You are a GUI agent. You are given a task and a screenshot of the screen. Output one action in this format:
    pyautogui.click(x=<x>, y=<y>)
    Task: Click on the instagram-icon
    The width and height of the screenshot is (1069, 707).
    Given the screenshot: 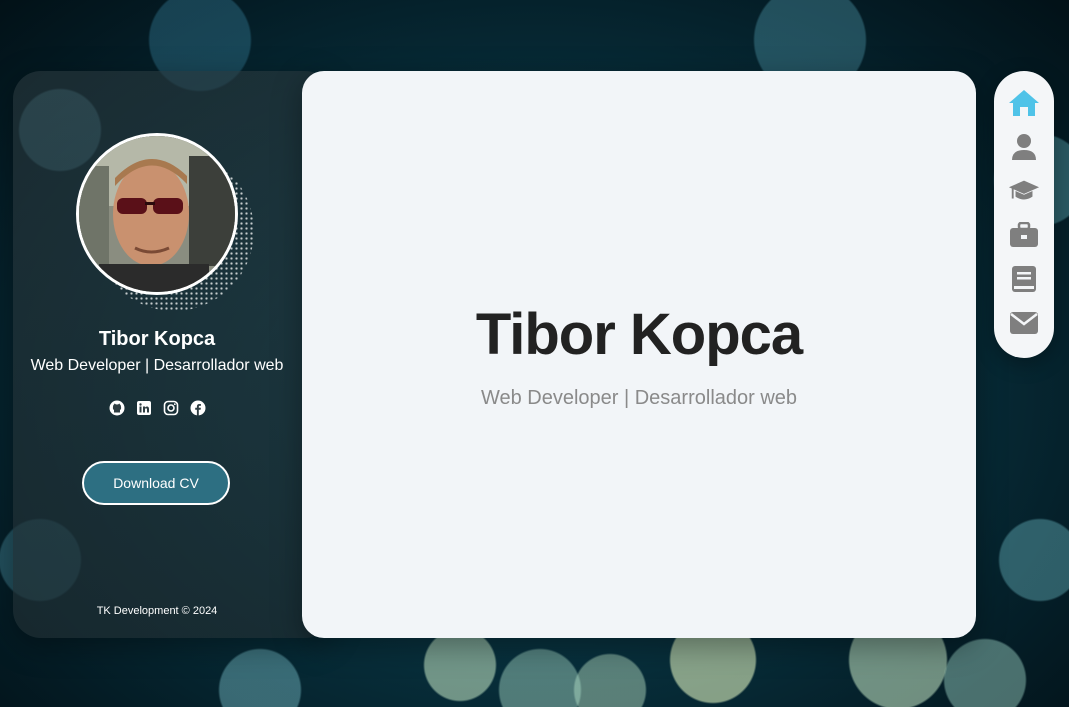 What is the action you would take?
    pyautogui.click(x=171, y=408)
    